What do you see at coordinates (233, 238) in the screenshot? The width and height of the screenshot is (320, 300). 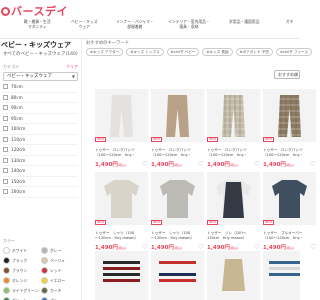 I see `product-subtitle: 130cm tiny mason）` at bounding box center [233, 238].